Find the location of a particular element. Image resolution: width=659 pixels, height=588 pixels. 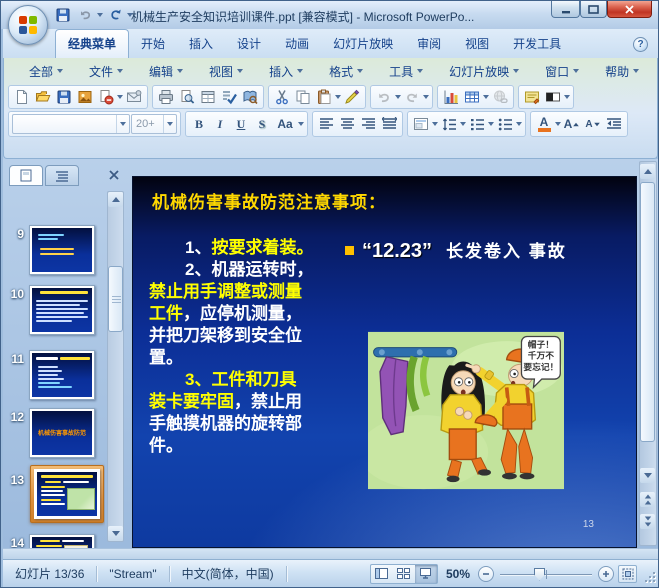

thumbnail-row-12: 12 机械伤害事故防范 is located at coordinates (49, 433).